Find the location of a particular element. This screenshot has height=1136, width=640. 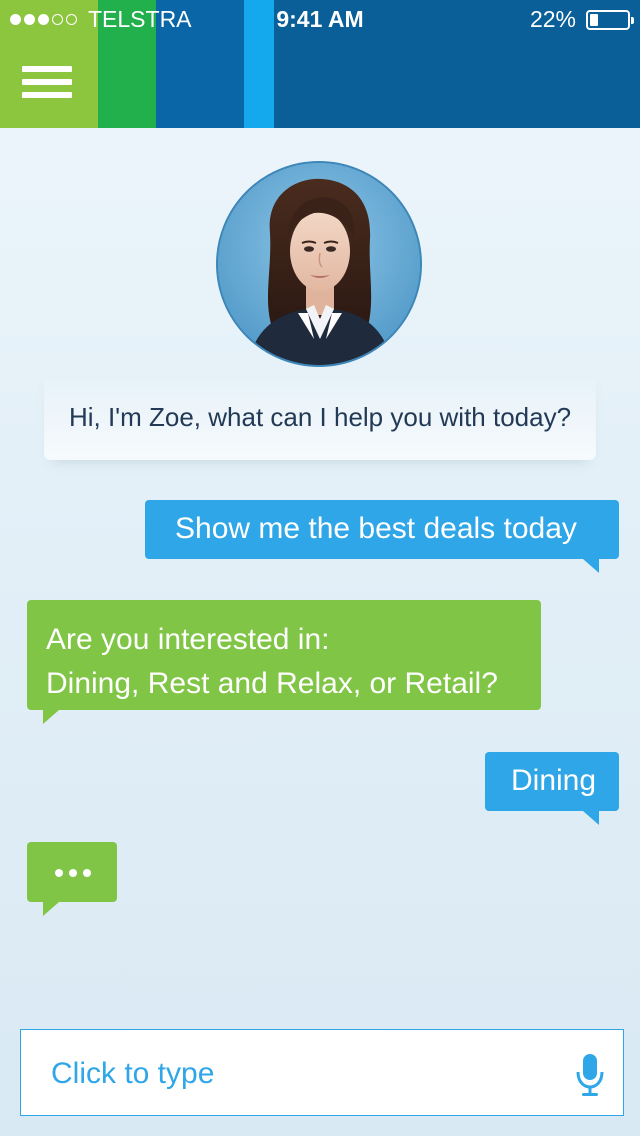

app-header: TELSTRA 9:41 AM 22% is located at coordinates (320, 64).